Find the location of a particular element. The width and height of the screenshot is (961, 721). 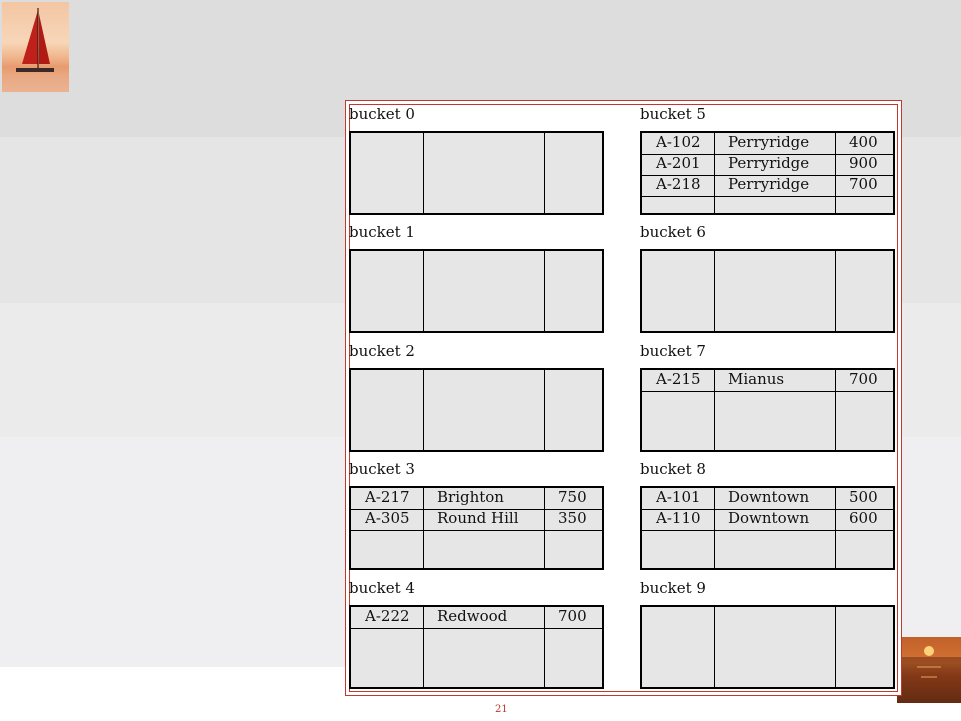

bucket-box: A-101 Downtown 500 A-110 Downtown 600 is located at coordinates (767, 528).